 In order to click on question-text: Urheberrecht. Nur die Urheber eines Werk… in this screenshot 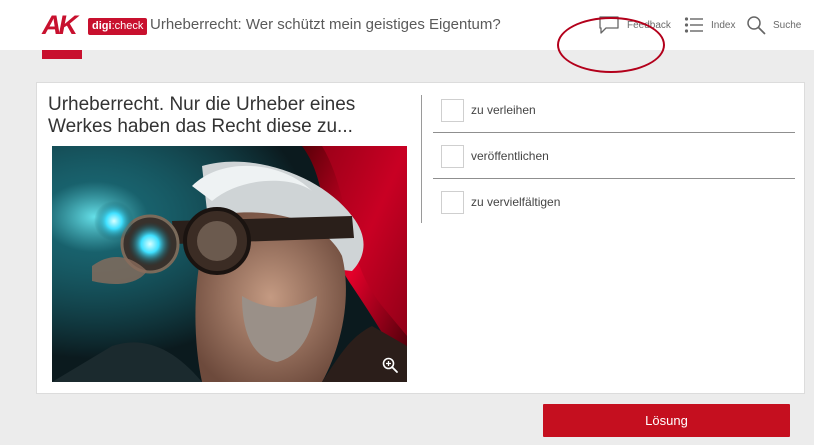, I will do `click(202, 115)`.